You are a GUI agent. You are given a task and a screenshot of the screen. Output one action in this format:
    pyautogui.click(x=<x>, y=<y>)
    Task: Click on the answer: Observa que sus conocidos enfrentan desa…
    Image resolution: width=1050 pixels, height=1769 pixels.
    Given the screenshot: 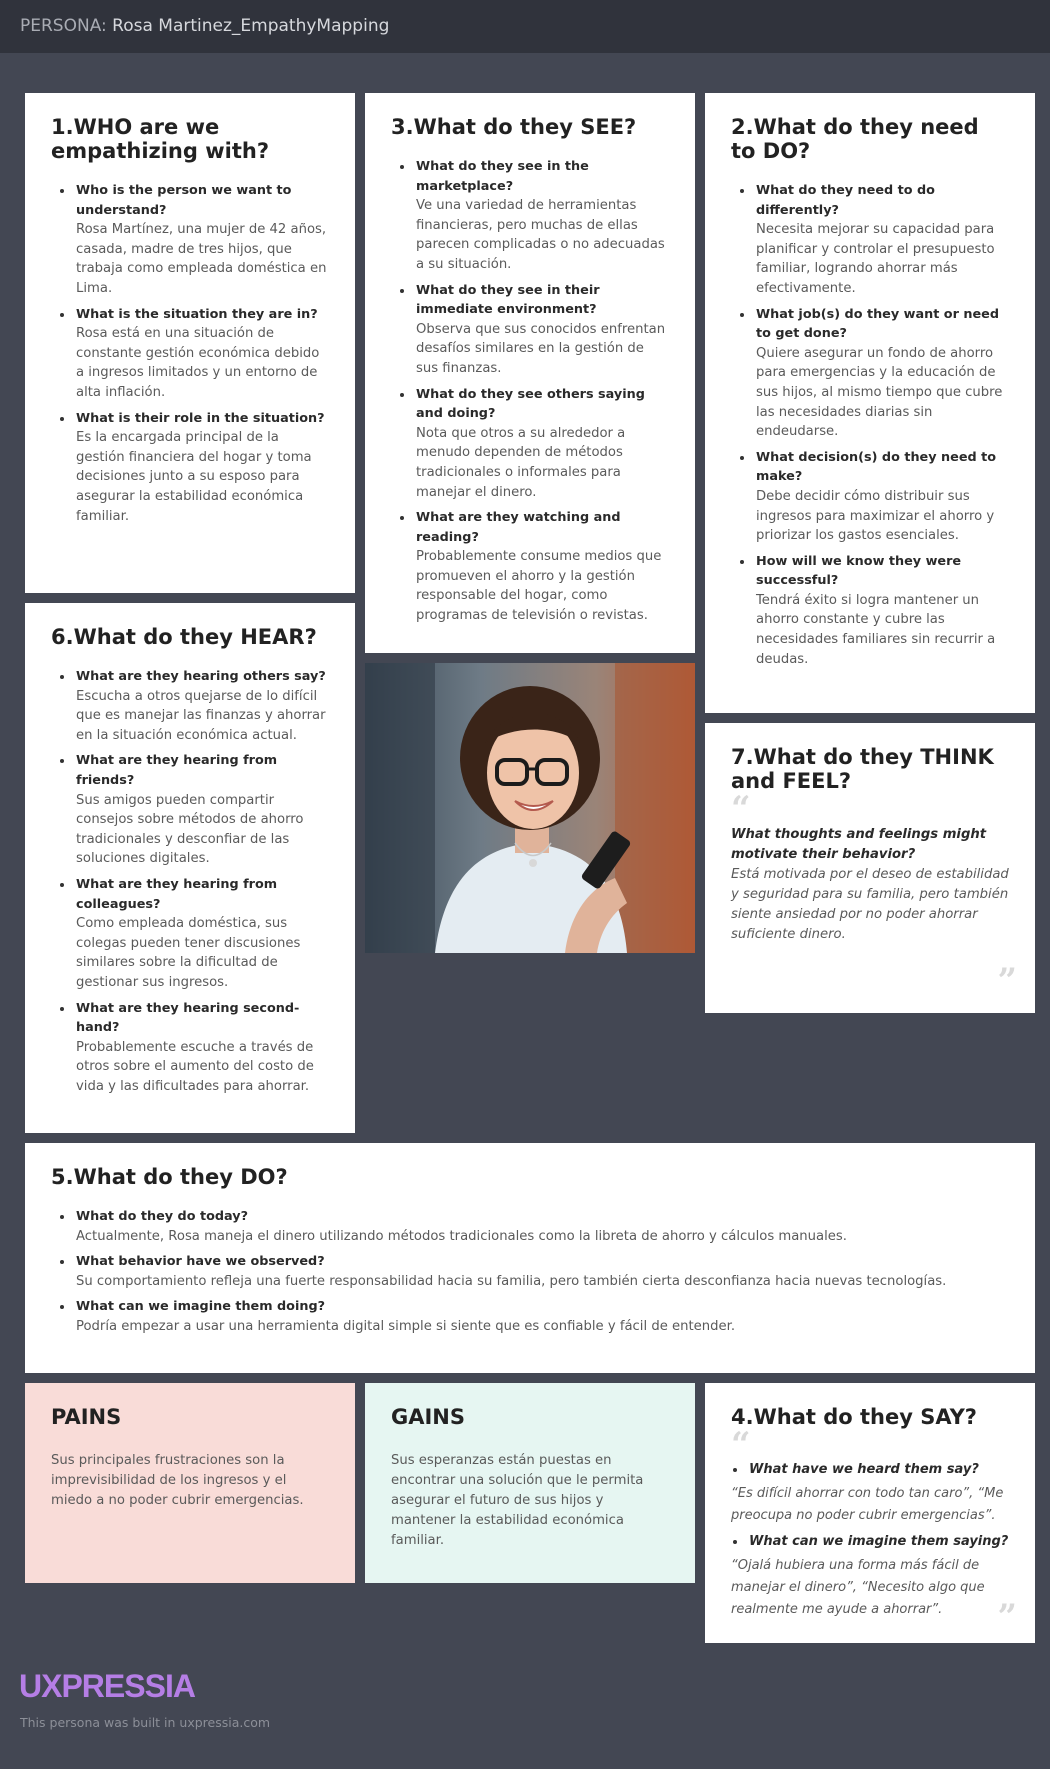 What is the action you would take?
    pyautogui.click(x=541, y=348)
    